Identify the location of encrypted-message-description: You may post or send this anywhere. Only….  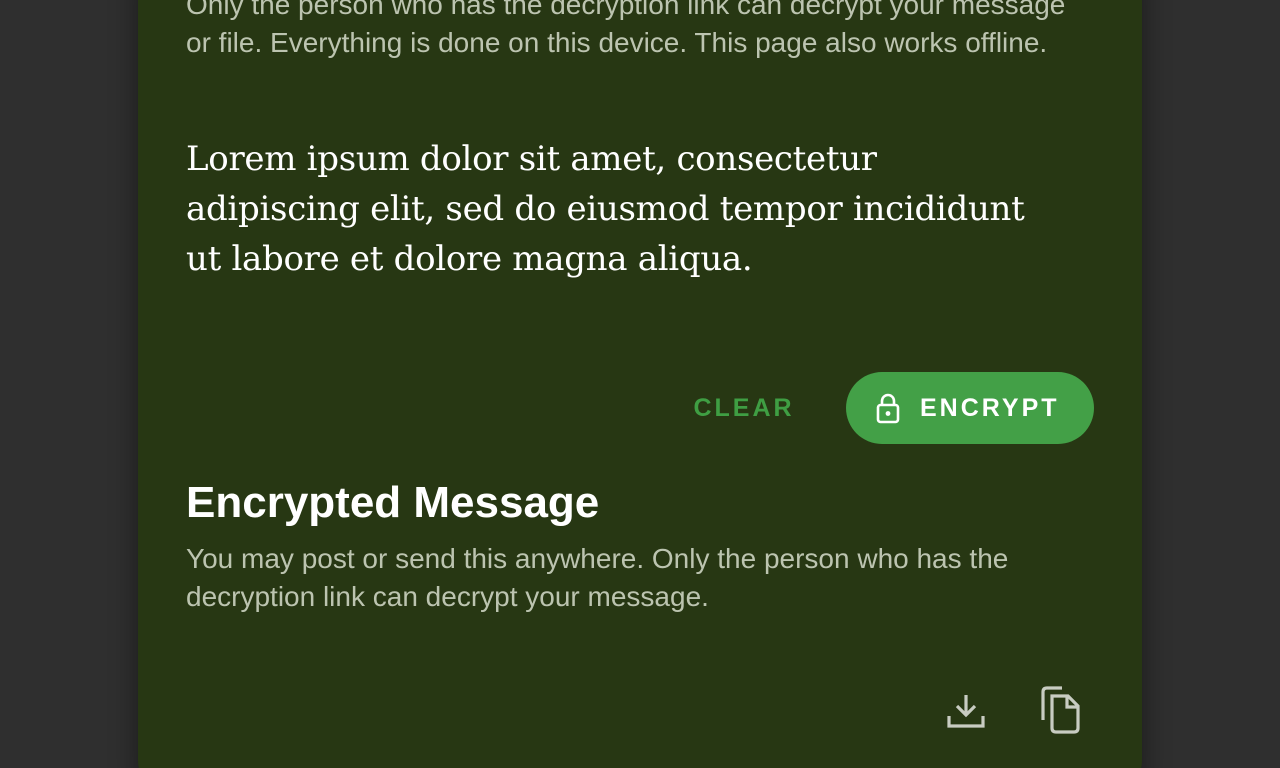
(597, 577).